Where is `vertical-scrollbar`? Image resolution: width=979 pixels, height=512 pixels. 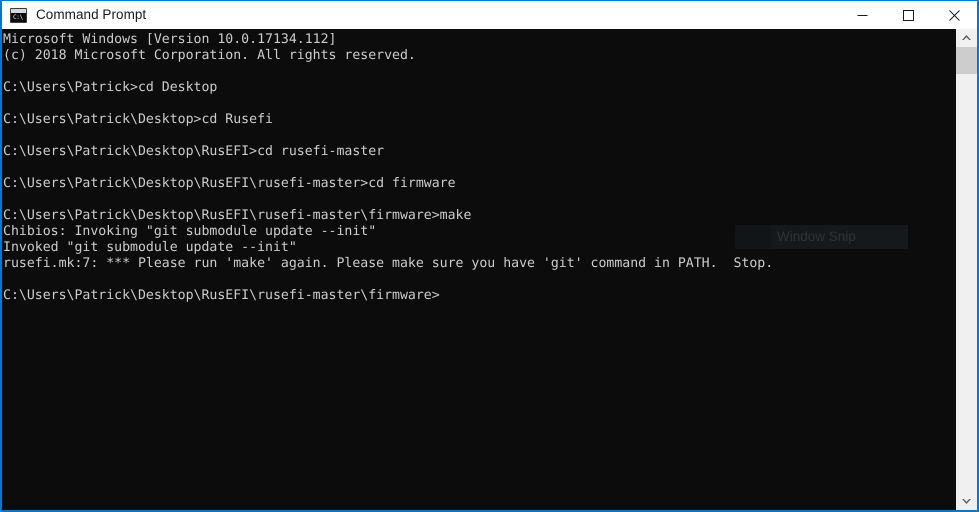
vertical-scrollbar is located at coordinates (966, 269).